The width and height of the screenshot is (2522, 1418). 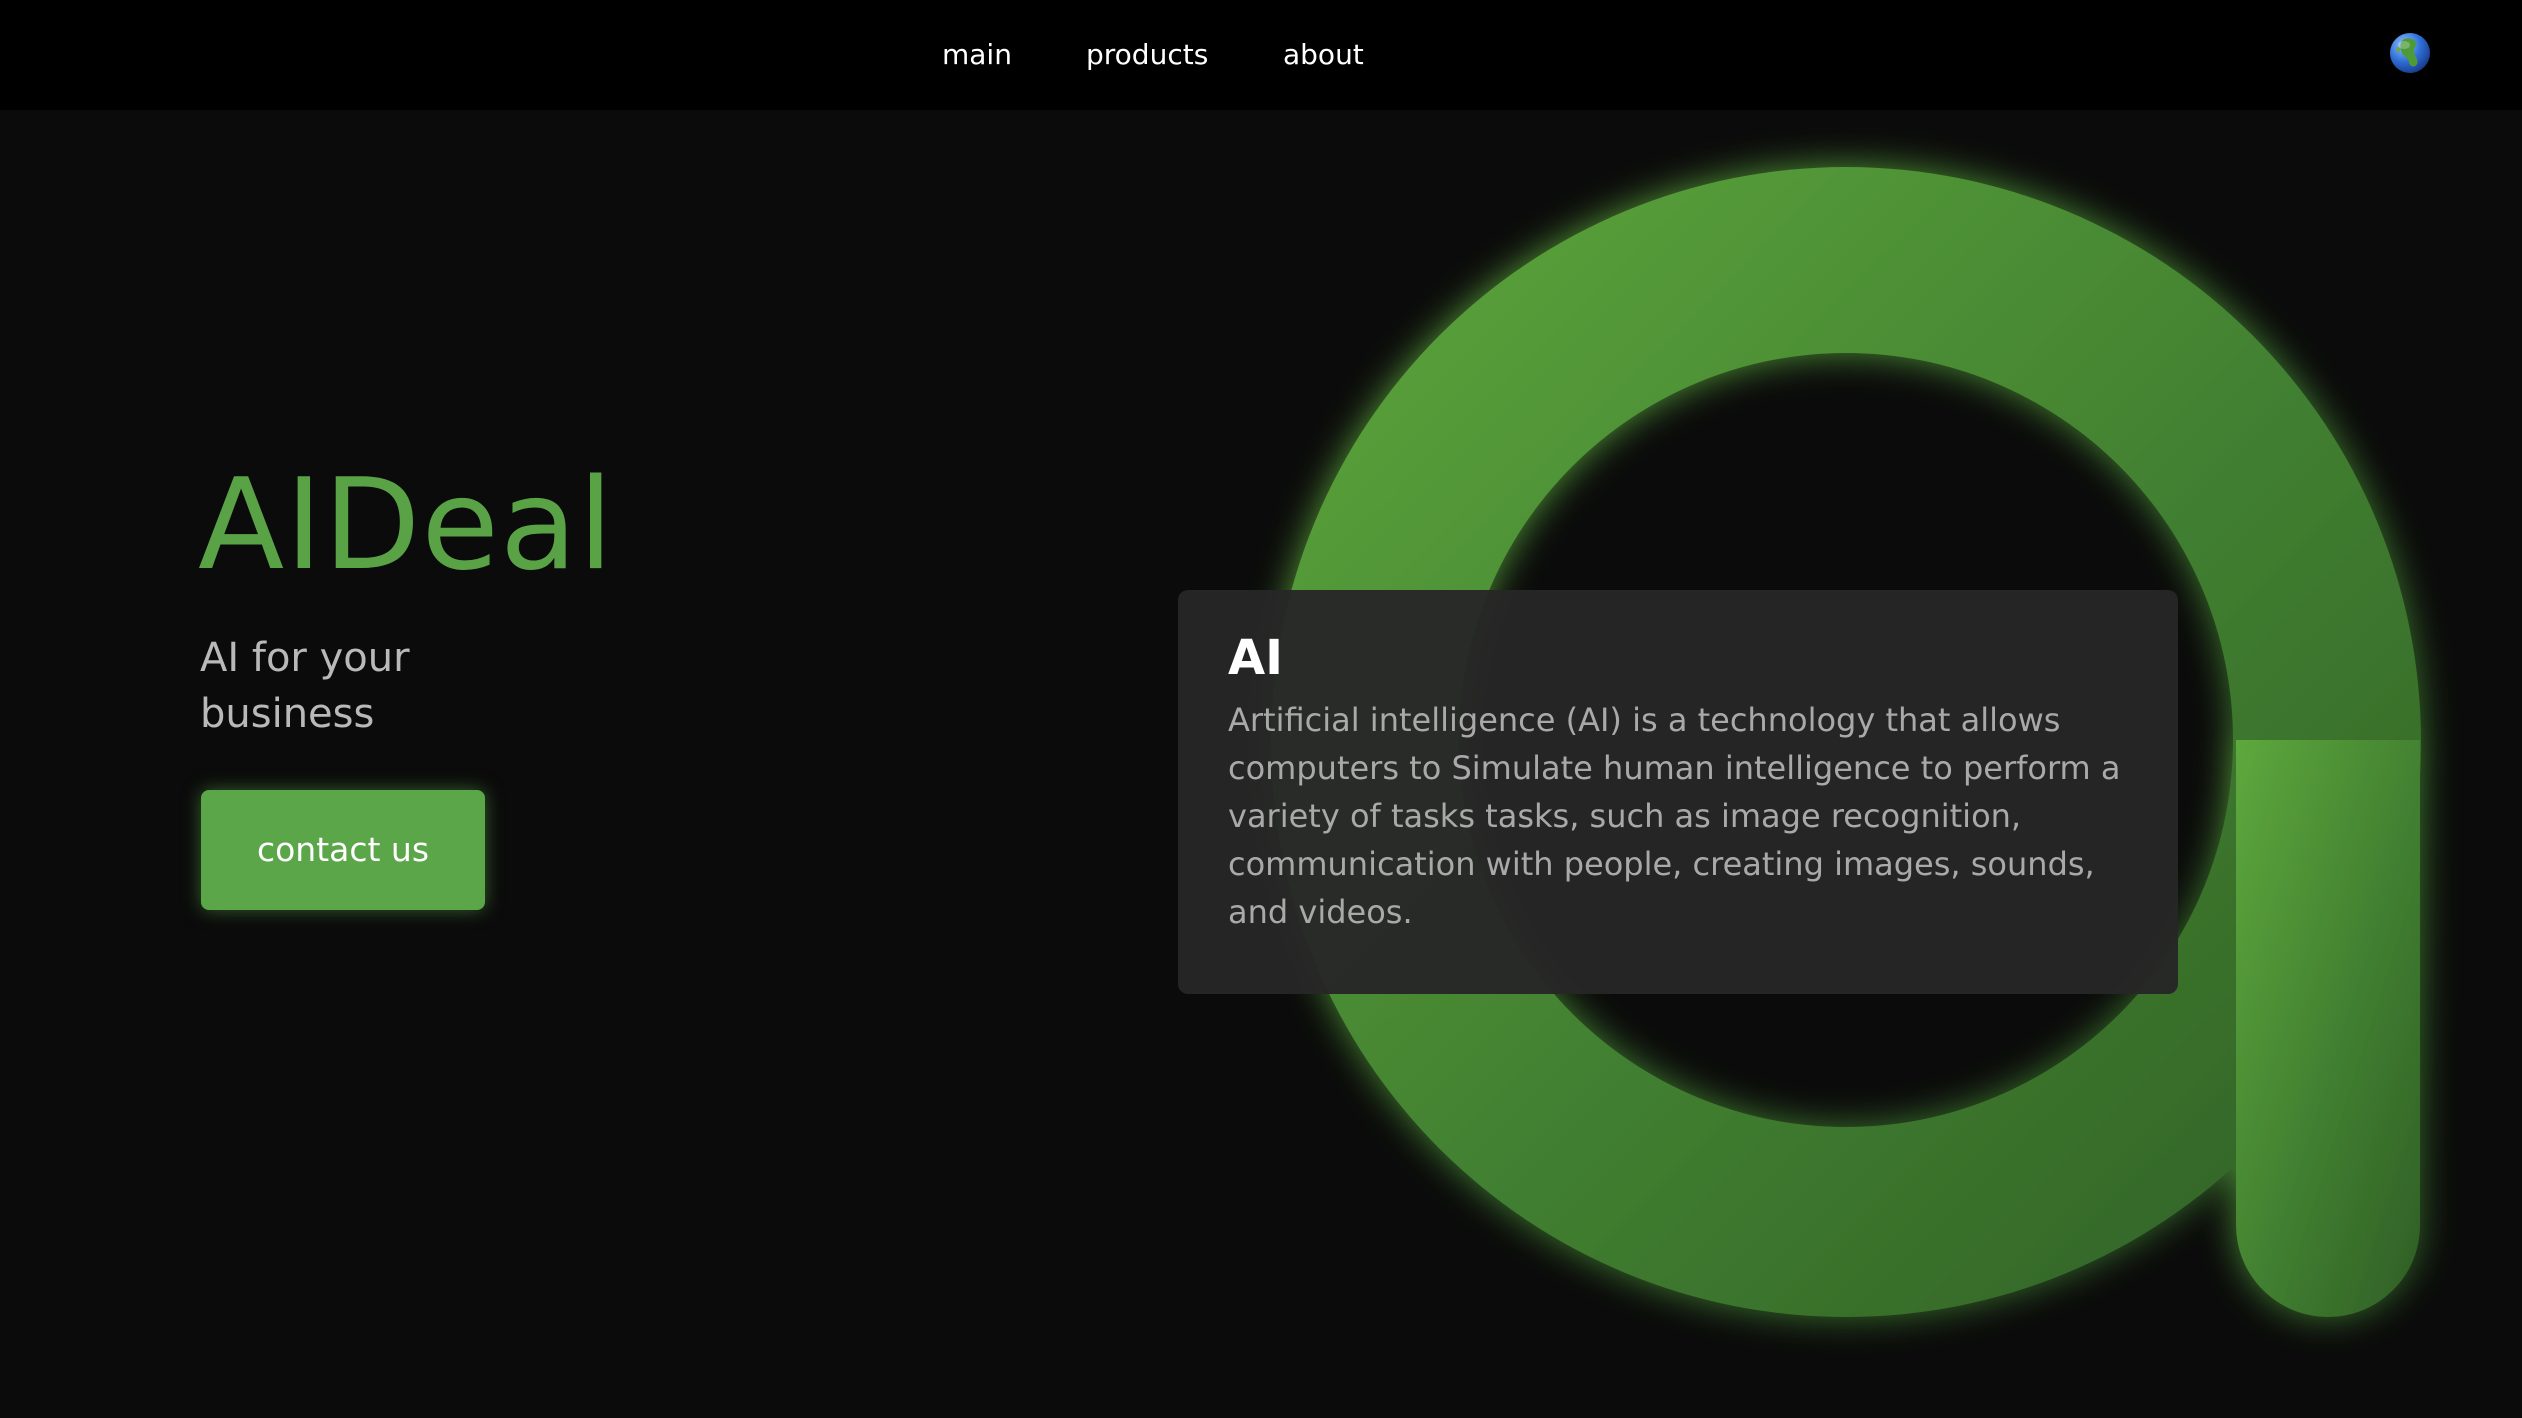 I want to click on info-card-title: AI, so click(x=1256, y=658).